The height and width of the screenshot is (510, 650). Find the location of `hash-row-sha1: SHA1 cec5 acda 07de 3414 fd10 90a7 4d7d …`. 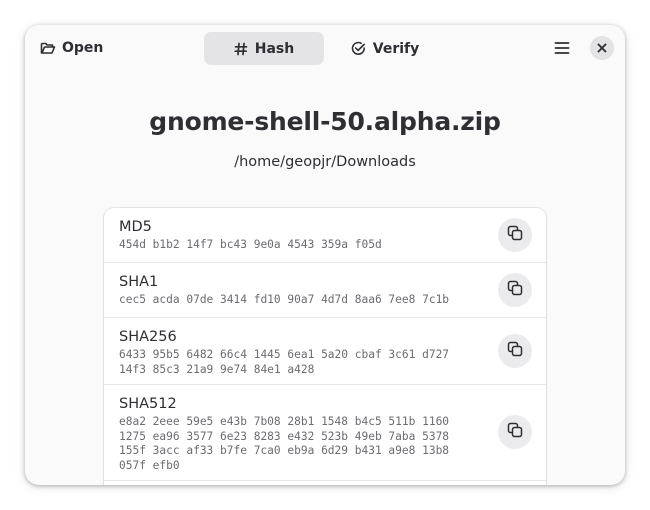

hash-row-sha1: SHA1 cec5 acda 07de 3414 fd10 90a7 4d7d … is located at coordinates (325, 290).